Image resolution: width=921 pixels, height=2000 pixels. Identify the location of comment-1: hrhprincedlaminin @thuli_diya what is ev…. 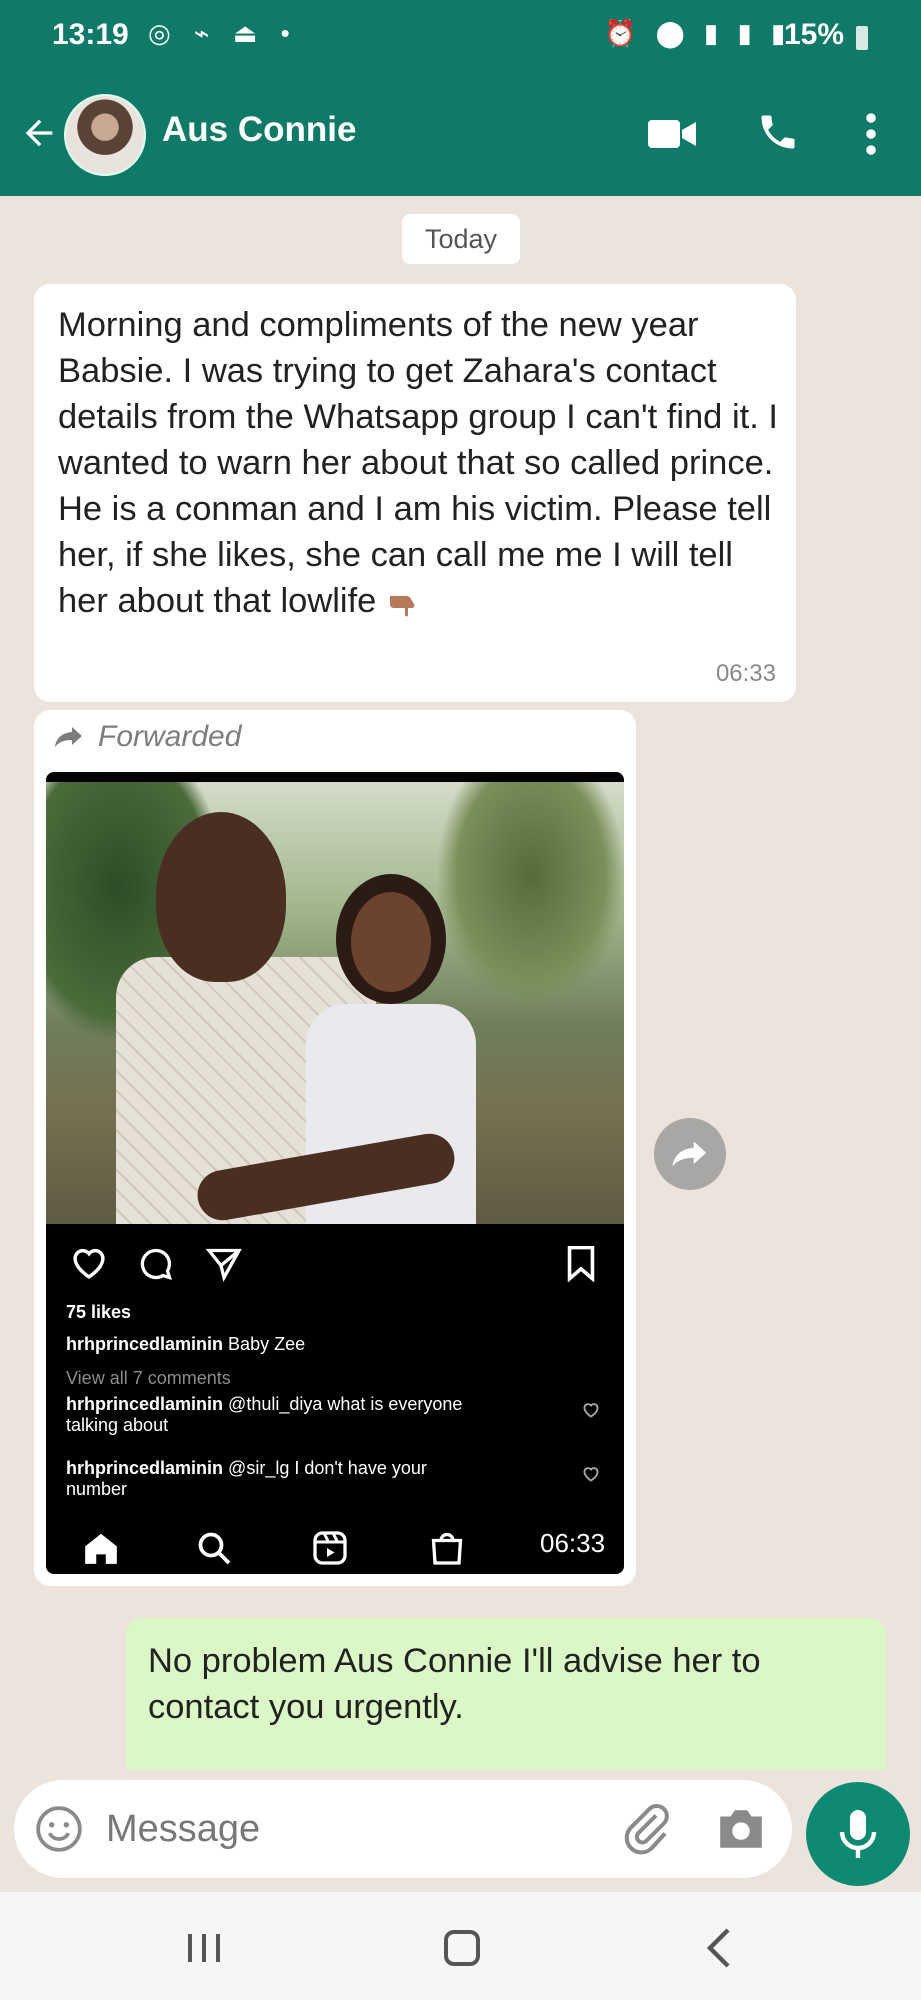
(264, 1414).